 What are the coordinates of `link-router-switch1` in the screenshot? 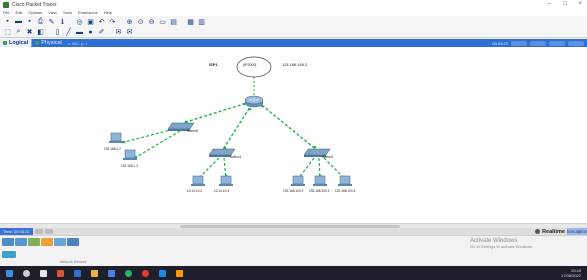 It's located at (237, 127).